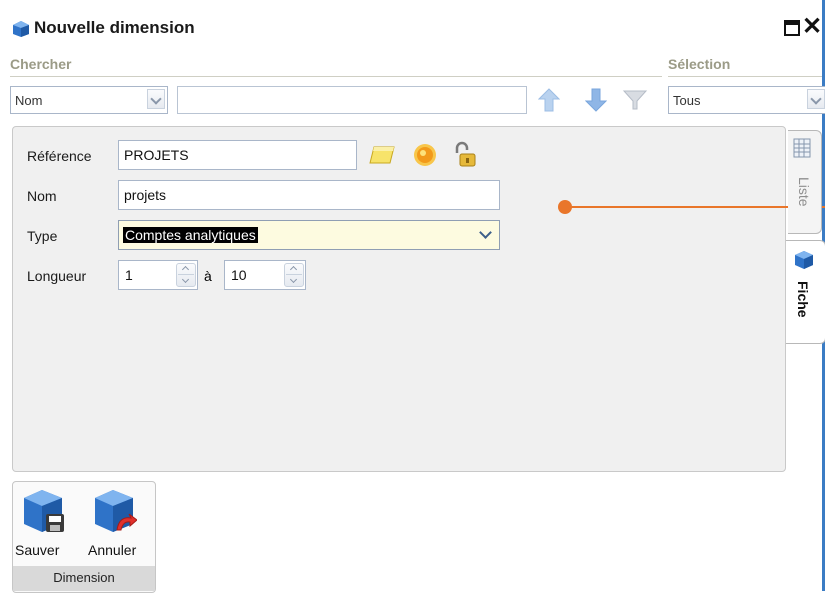  What do you see at coordinates (59, 156) in the screenshot?
I see `reference-label: Référence` at bounding box center [59, 156].